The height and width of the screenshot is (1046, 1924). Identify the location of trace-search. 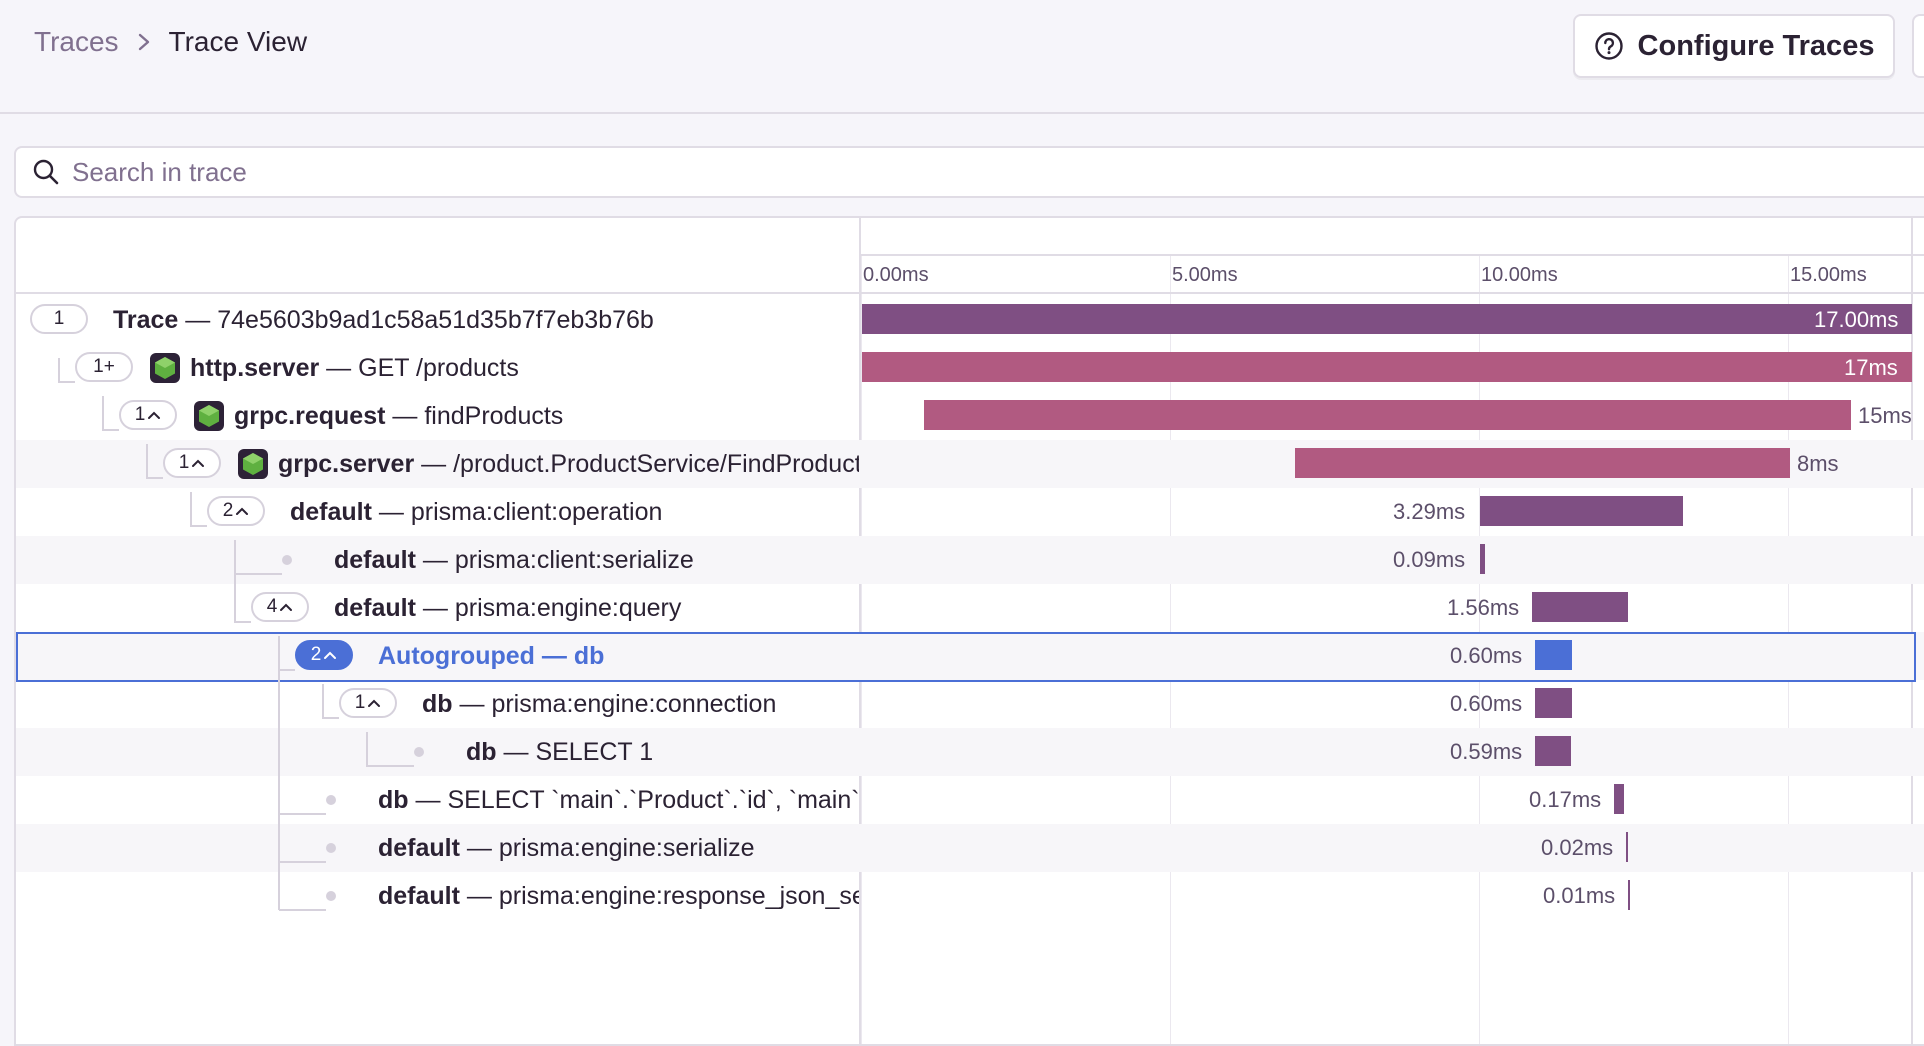
(969, 172).